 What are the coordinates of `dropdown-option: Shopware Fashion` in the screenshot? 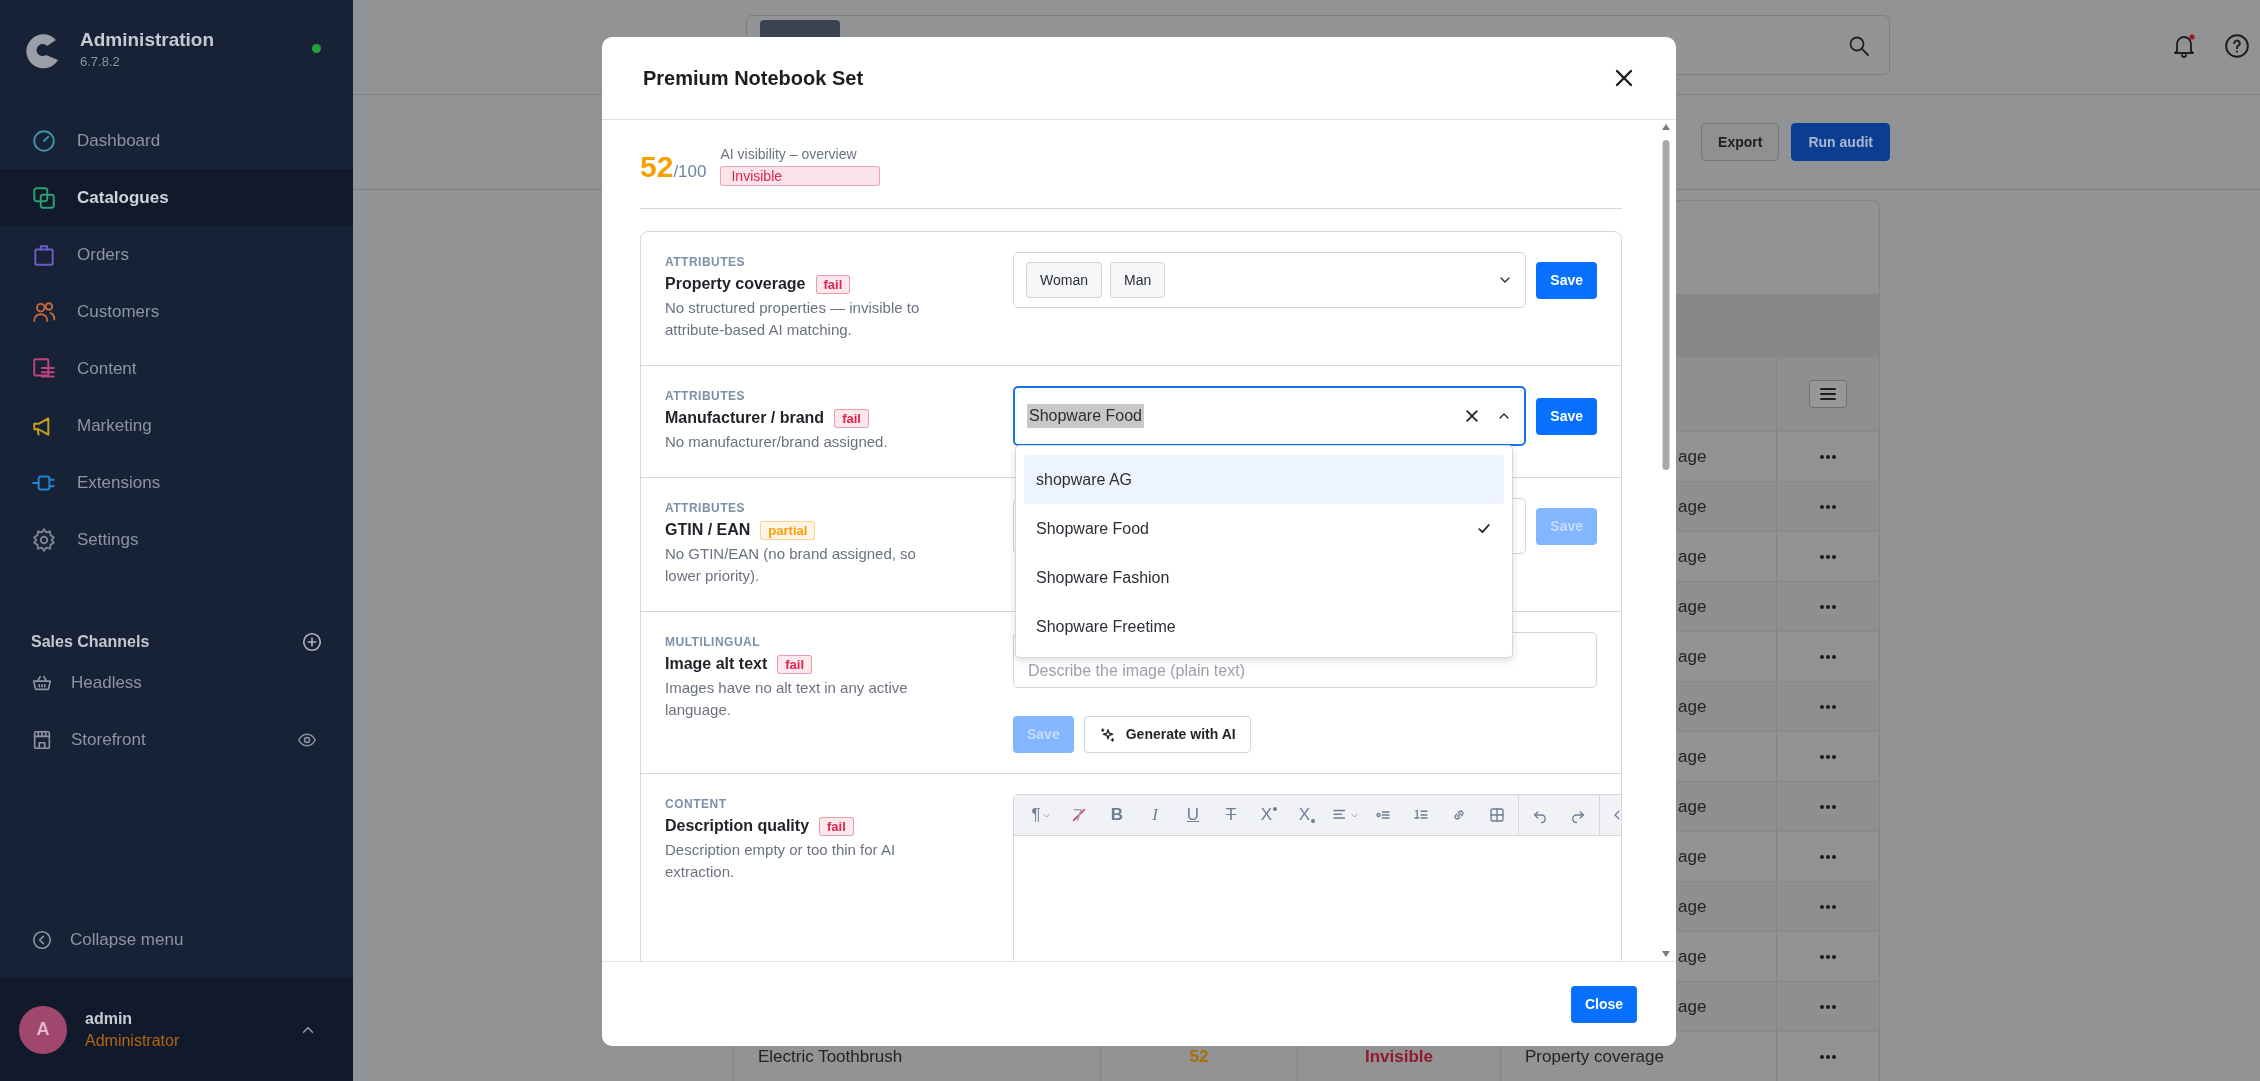 It's located at (1264, 577).